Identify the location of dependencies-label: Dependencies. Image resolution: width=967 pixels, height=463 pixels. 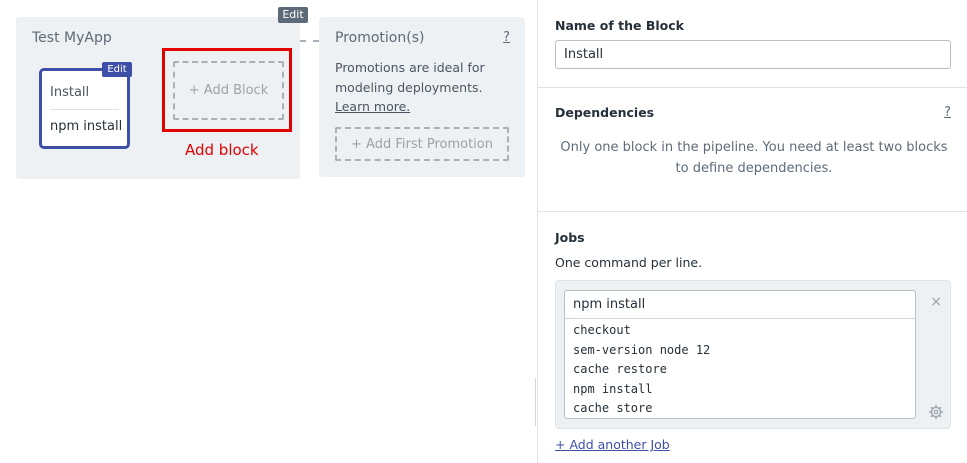
(605, 112).